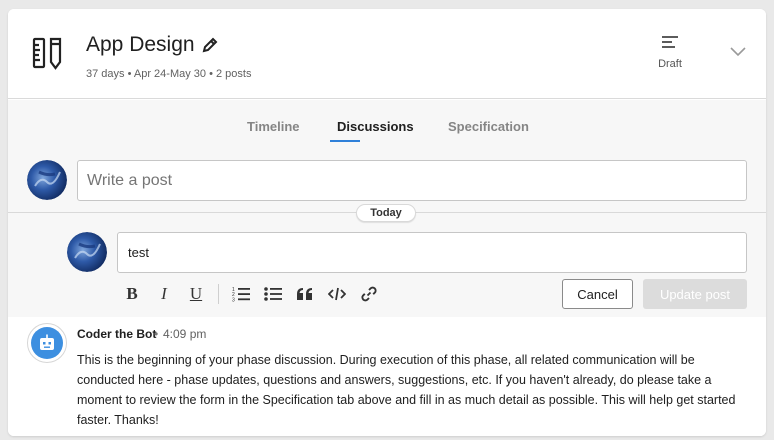 The height and width of the screenshot is (440, 774). Describe the element at coordinates (375, 126) in the screenshot. I see `tab-discussions: Discussions` at that location.